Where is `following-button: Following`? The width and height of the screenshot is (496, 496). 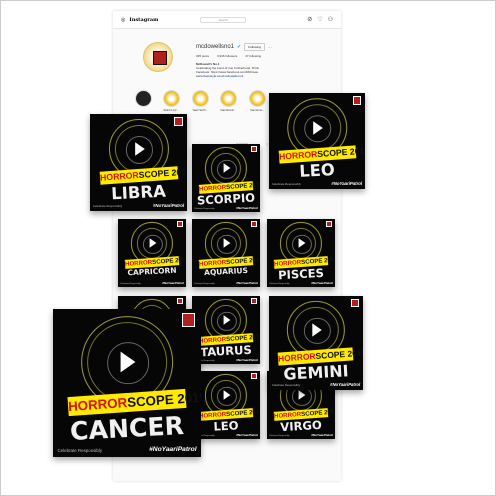 following-button: Following is located at coordinates (254, 47).